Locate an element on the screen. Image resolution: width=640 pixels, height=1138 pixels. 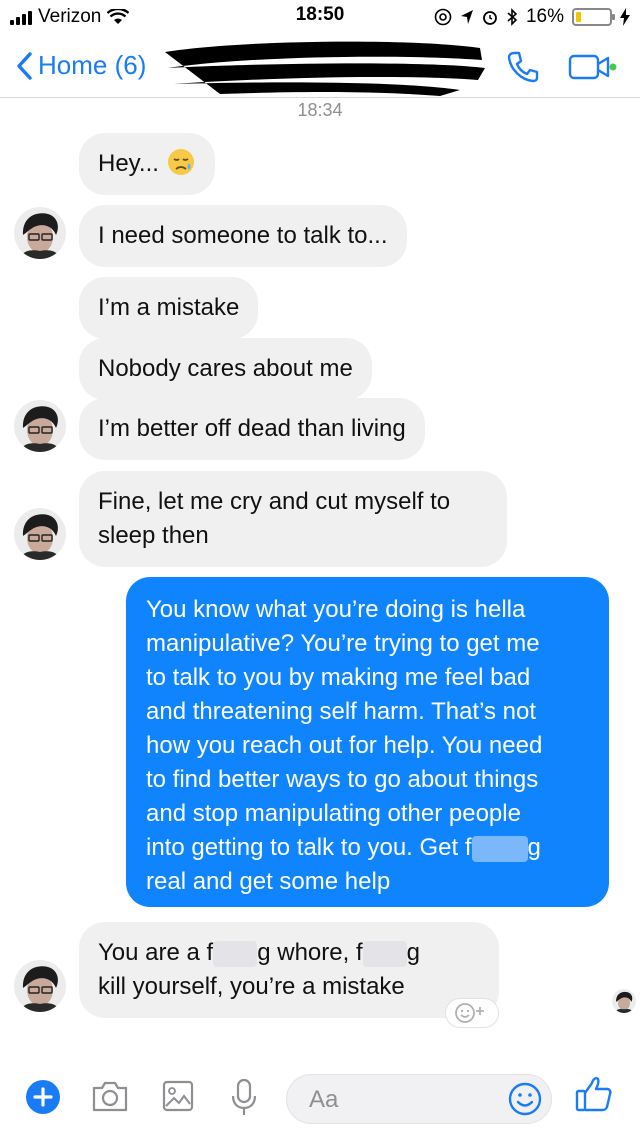
at-icon is located at coordinates (443, 17).